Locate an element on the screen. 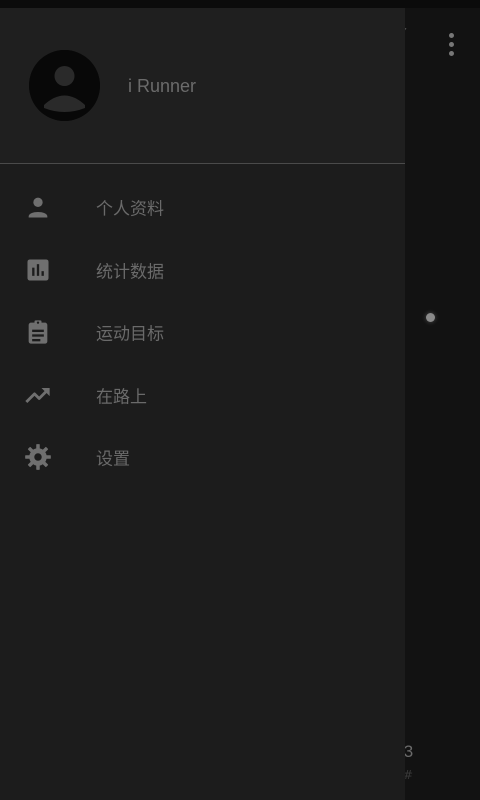 The height and width of the screenshot is (800, 480). menu-label: 在路上 is located at coordinates (121, 397).